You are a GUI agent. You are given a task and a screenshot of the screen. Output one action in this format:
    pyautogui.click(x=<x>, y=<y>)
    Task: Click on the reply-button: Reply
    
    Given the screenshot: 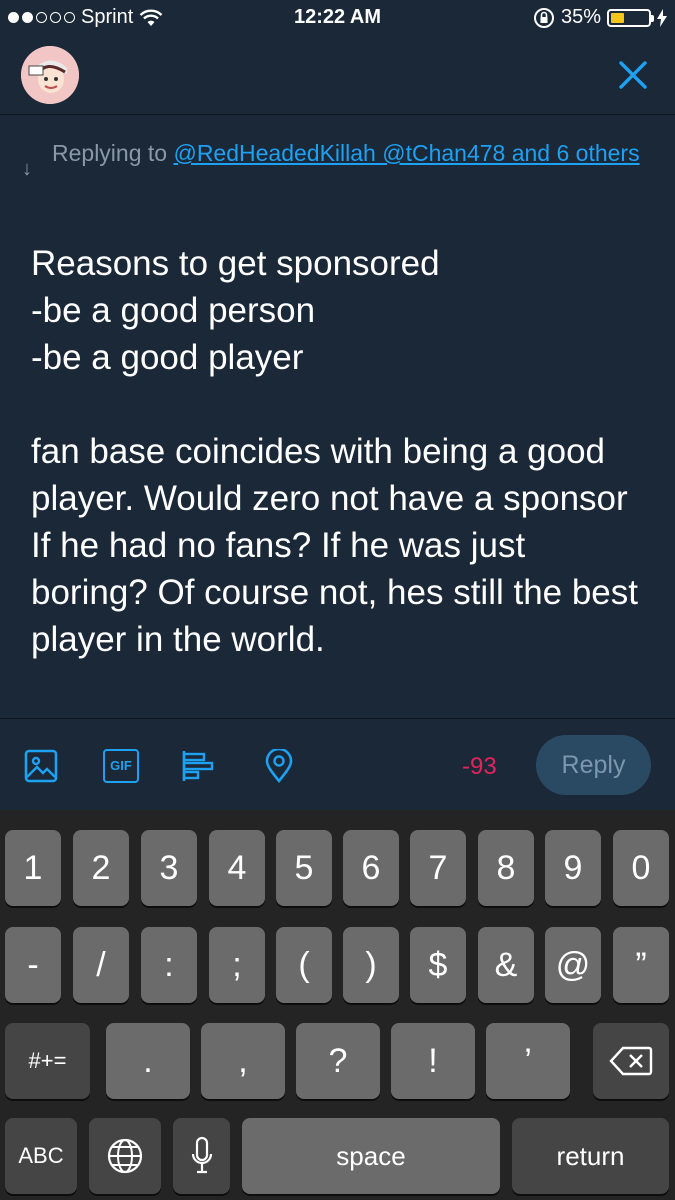 What is the action you would take?
    pyautogui.click(x=593, y=765)
    